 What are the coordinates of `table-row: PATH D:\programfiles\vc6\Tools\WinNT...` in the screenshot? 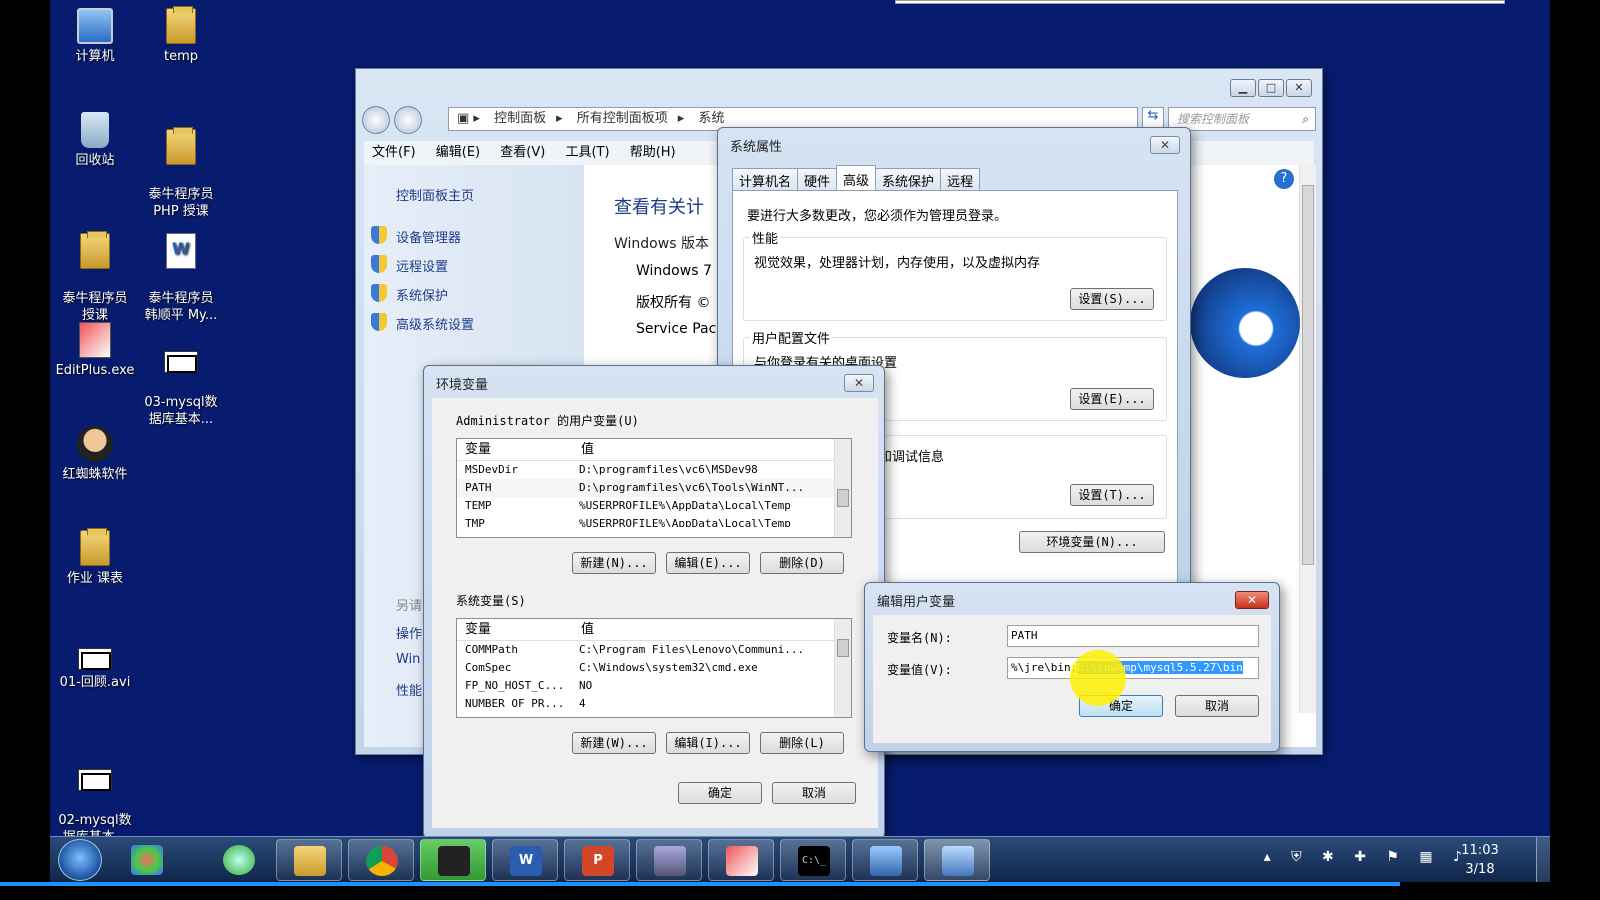 It's located at (654, 488).